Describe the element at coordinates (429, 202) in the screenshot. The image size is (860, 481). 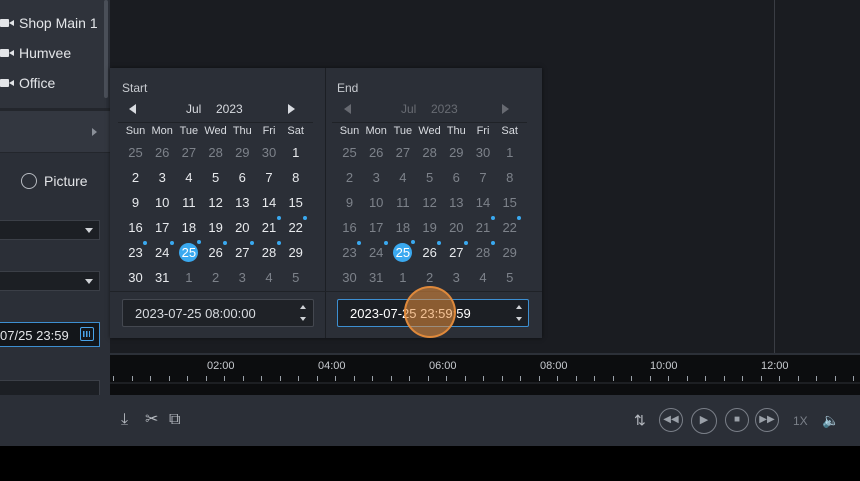
I see `end-day-cell: 12` at that location.